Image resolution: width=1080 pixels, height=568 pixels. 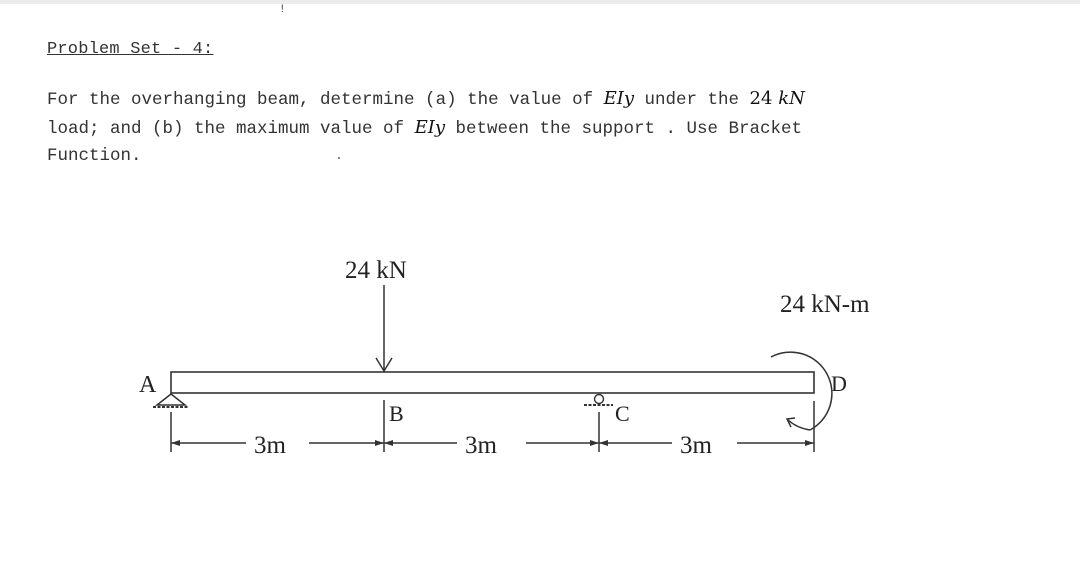 I want to click on moment-arrow-icon, so click(x=801, y=391).